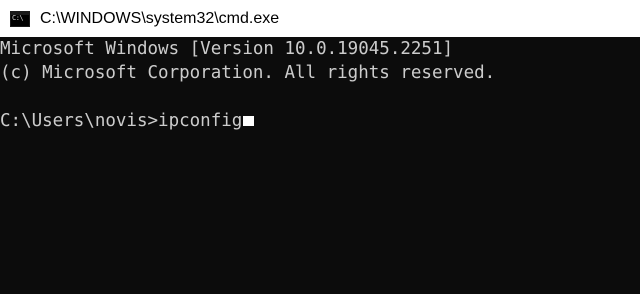 Image resolution: width=640 pixels, height=294 pixels. What do you see at coordinates (160, 18) in the screenshot?
I see `window-title: C:\WINDOWS\system32\cmd.exe` at bounding box center [160, 18].